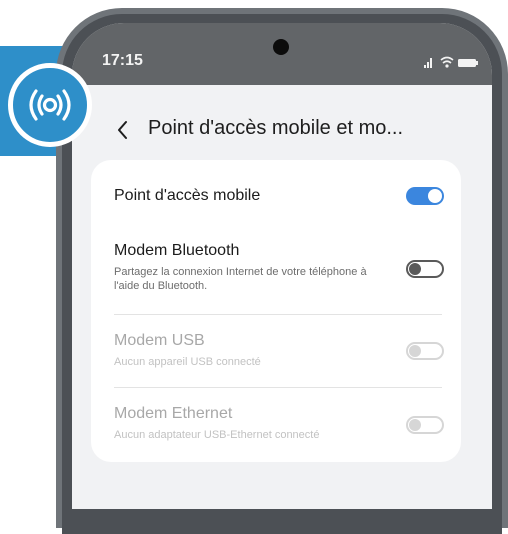  I want to click on status-time: 17:15, so click(122, 60).